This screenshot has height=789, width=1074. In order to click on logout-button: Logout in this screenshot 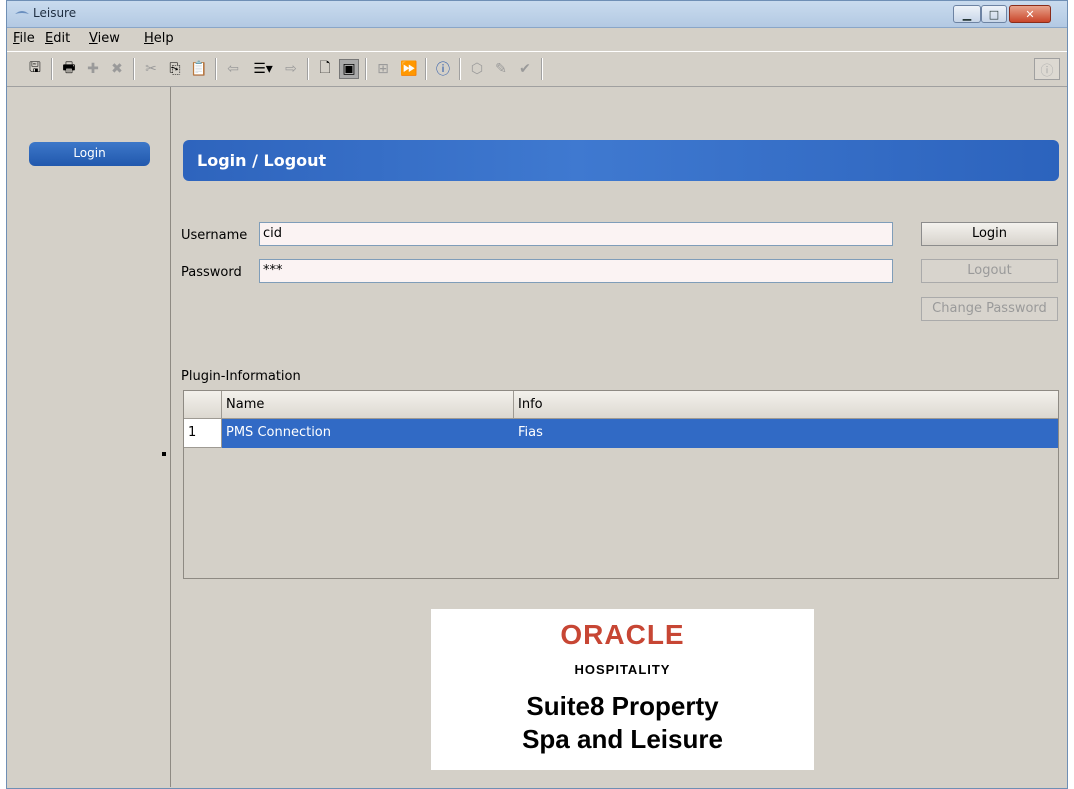, I will do `click(989, 271)`.